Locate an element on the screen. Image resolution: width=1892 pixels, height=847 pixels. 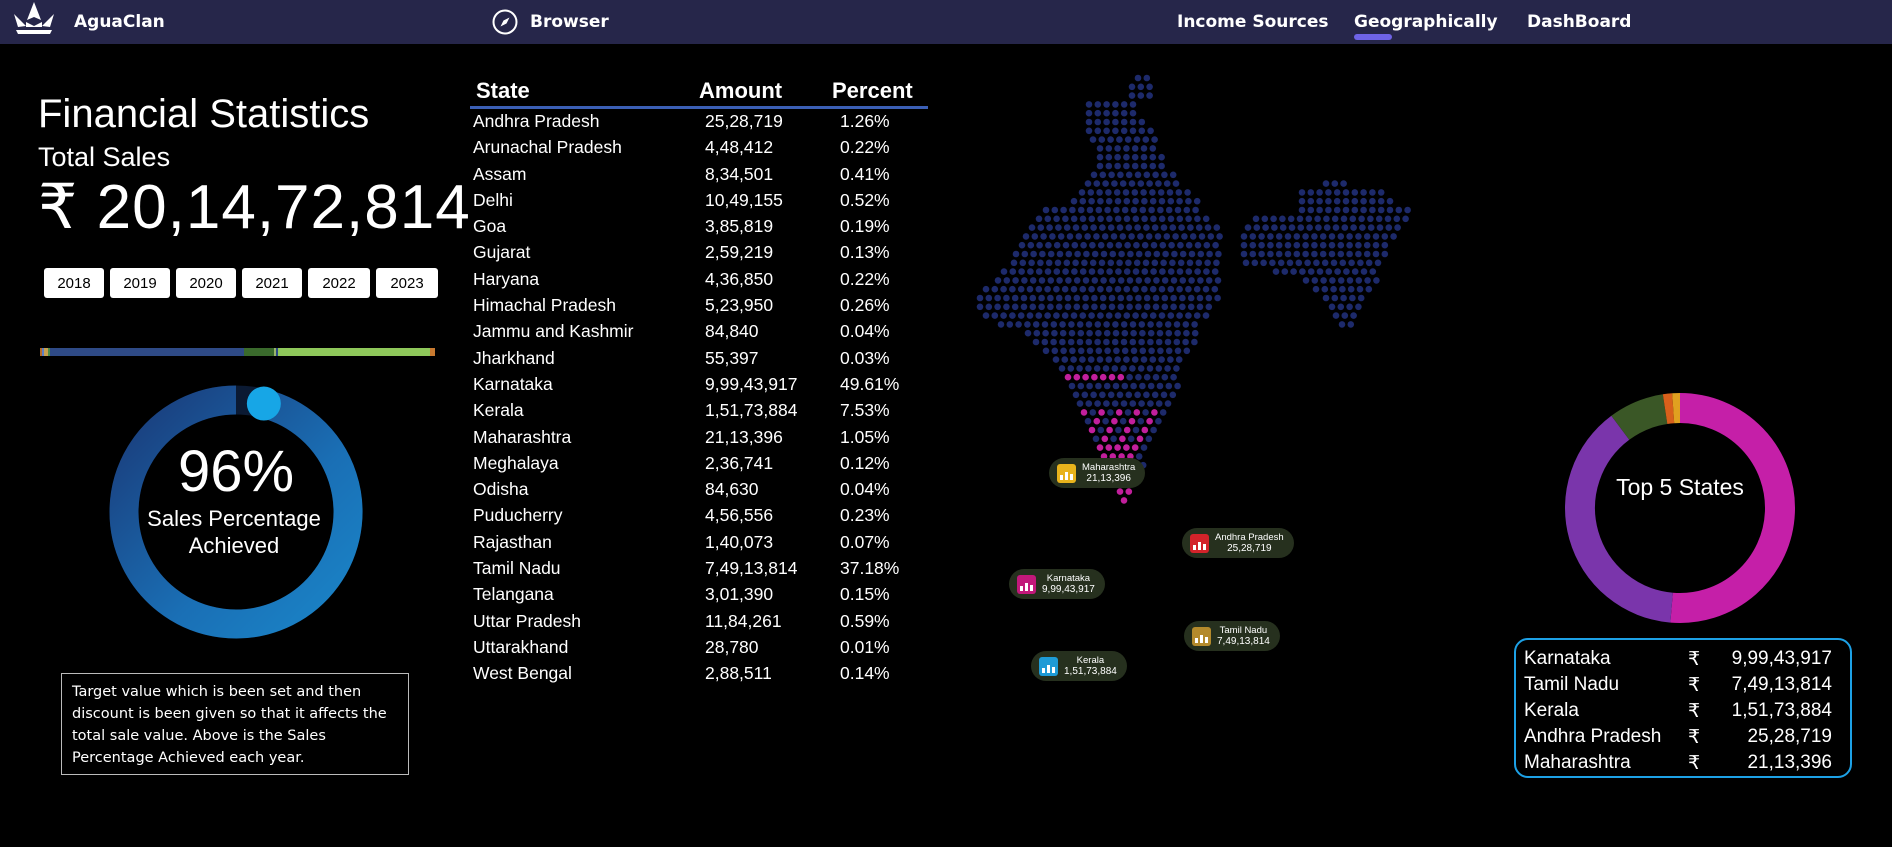
amount-cell: 55,397 is located at coordinates (732, 357).